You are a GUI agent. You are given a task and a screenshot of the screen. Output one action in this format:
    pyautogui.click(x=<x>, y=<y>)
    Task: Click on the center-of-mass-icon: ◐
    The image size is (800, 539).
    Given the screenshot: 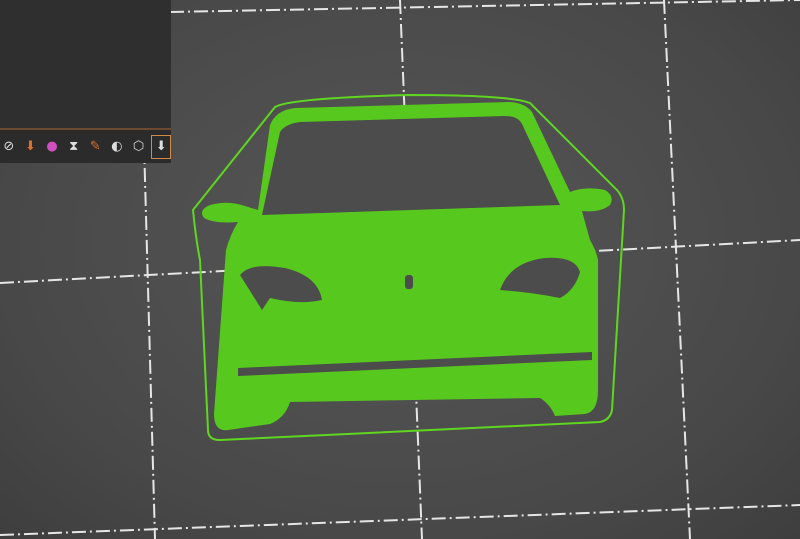 What is the action you would take?
    pyautogui.click(x=117, y=147)
    